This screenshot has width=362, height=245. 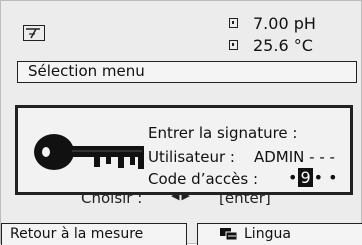 I want to click on language-softkey: Lingua, so click(x=279, y=234).